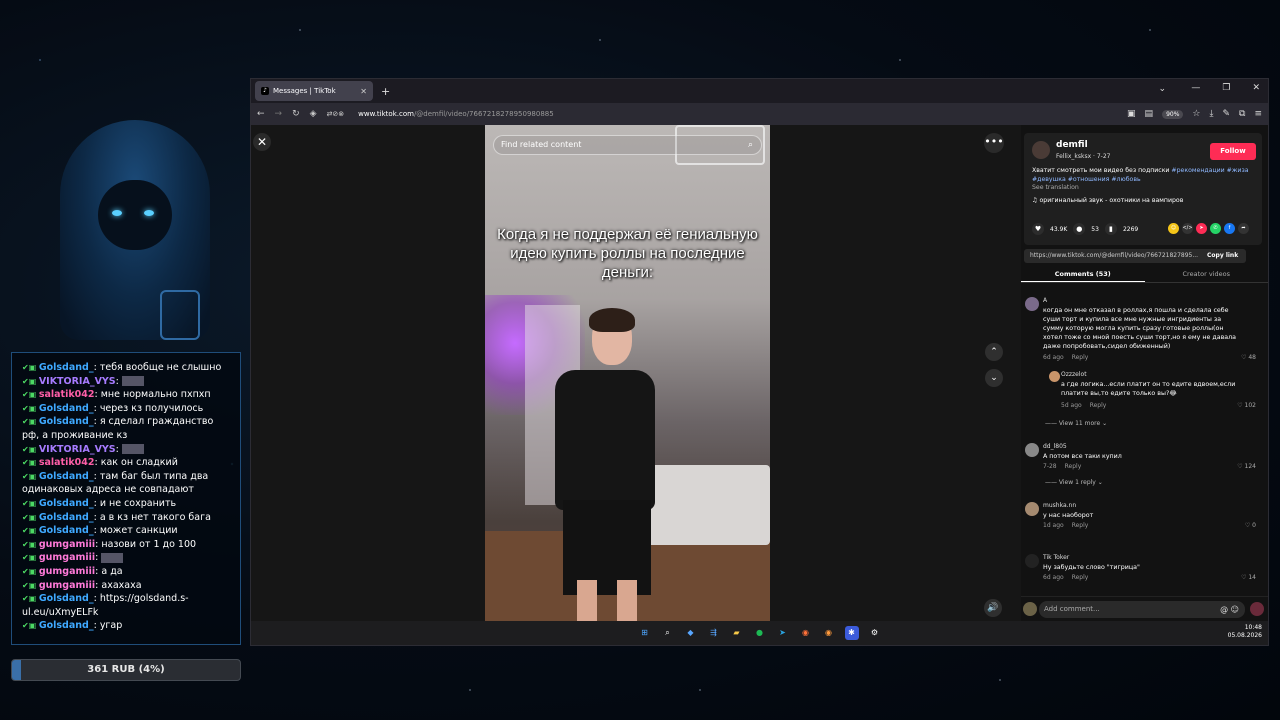 This screenshot has height=720, width=1280. I want to click on picture-icon: ▤, so click(1149, 114).